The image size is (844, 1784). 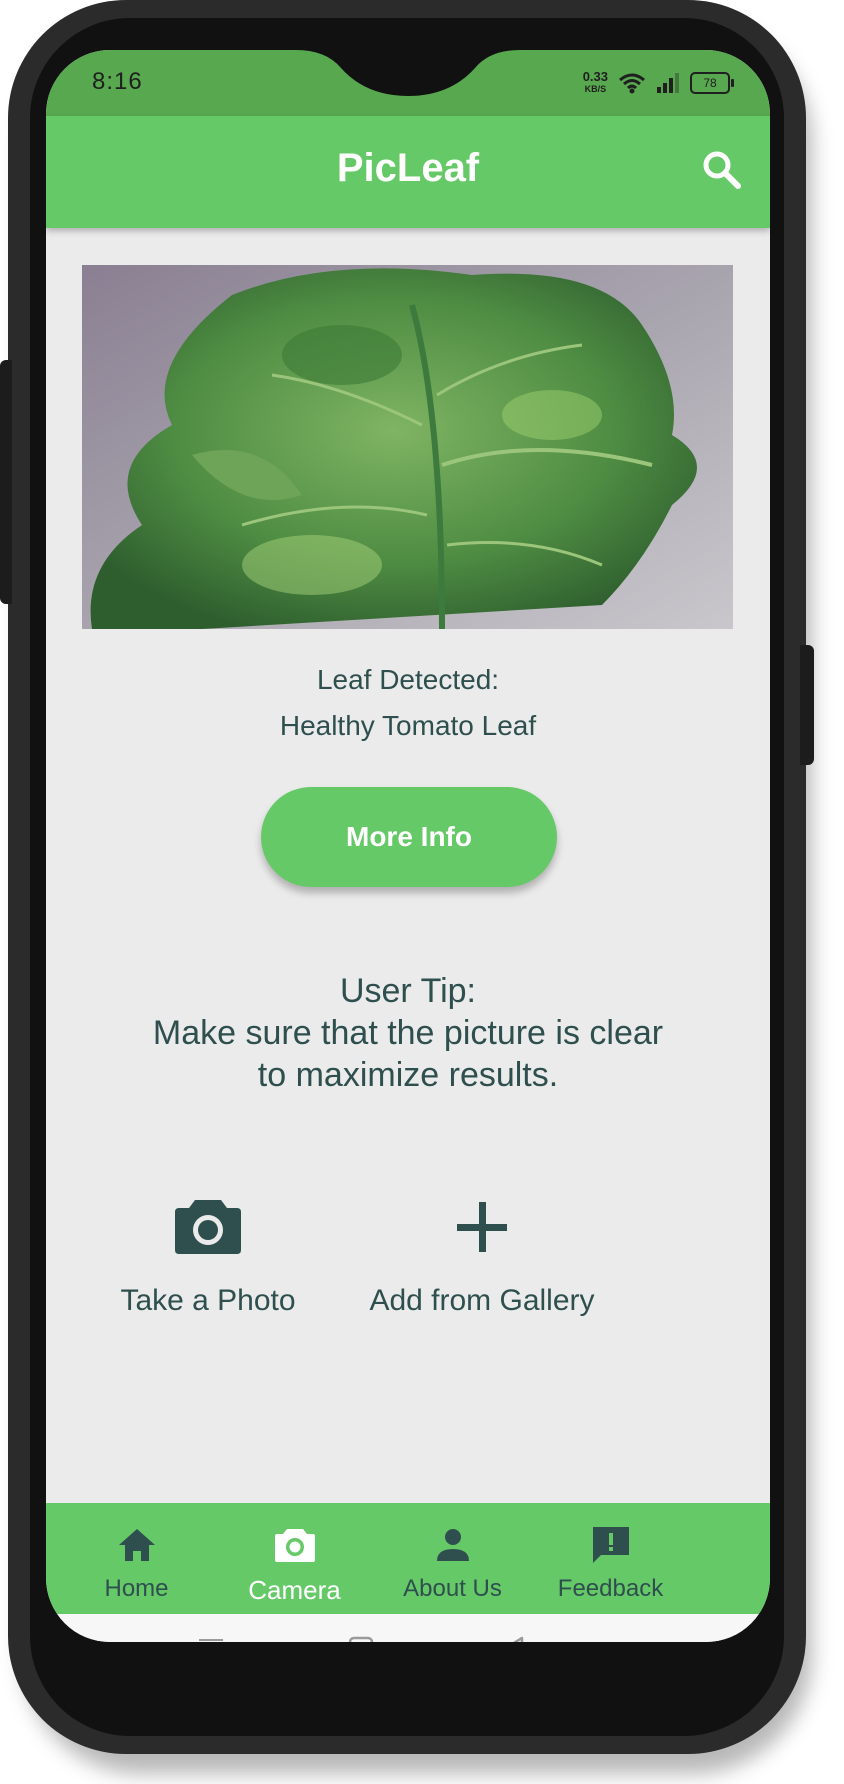 What do you see at coordinates (482, 1254) in the screenshot?
I see `add-from-gallery-button: Add from Gallery` at bounding box center [482, 1254].